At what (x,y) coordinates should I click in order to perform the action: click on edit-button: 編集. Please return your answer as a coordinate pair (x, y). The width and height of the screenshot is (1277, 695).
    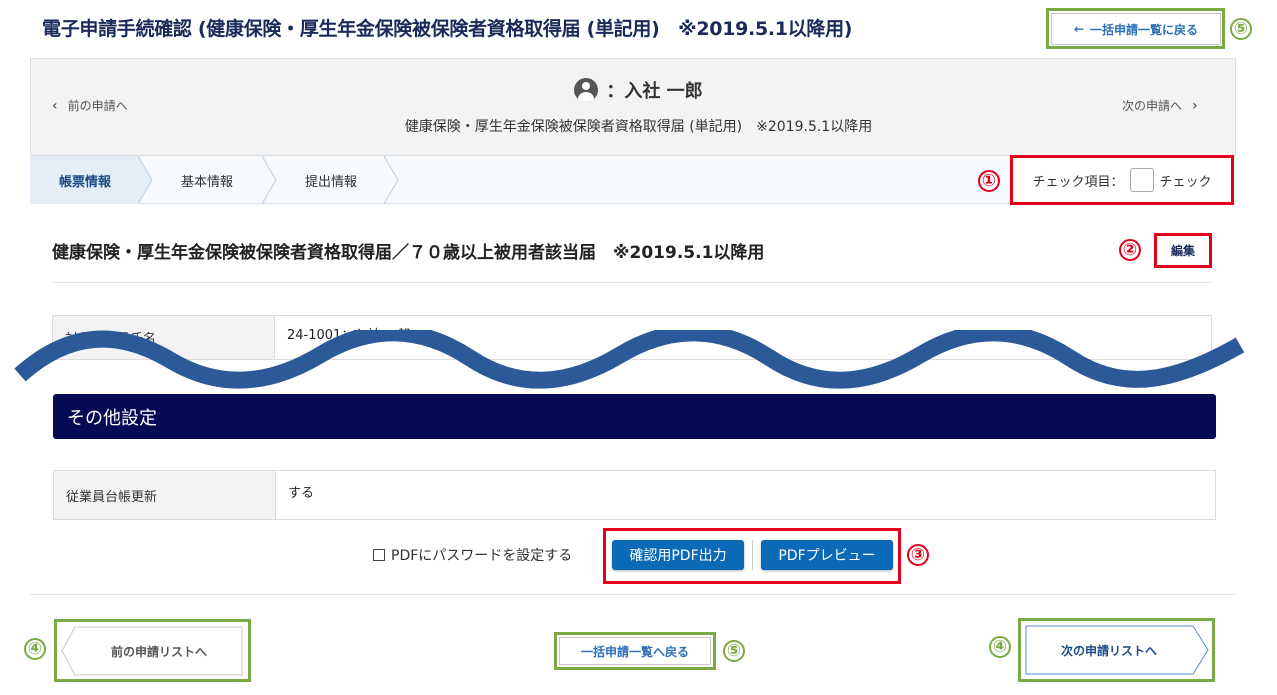
    Looking at the image, I should click on (1183, 250).